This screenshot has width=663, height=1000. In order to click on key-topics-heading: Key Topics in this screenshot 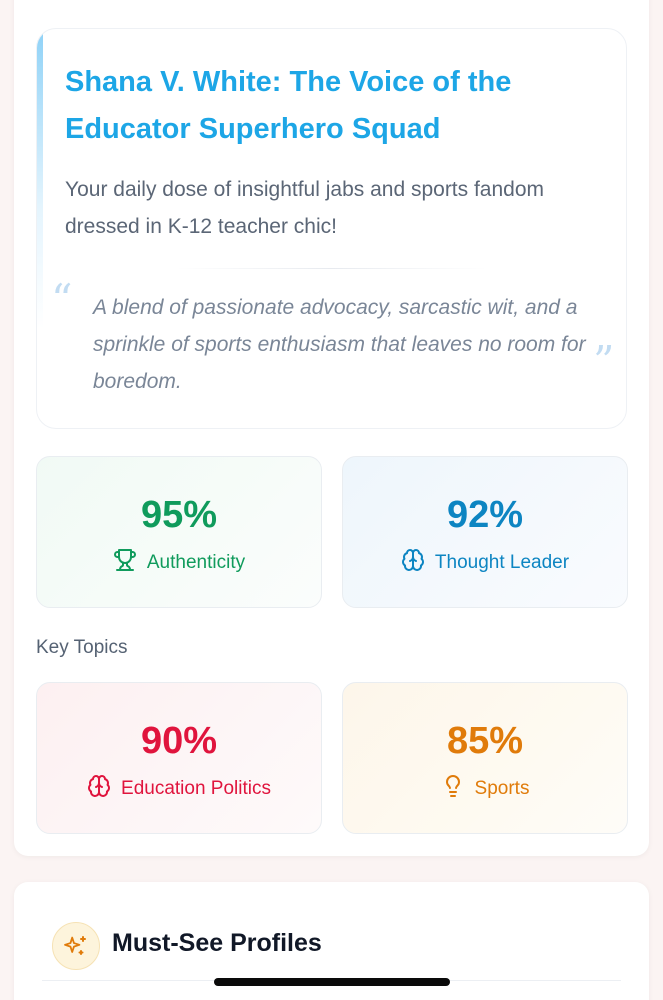, I will do `click(82, 647)`.